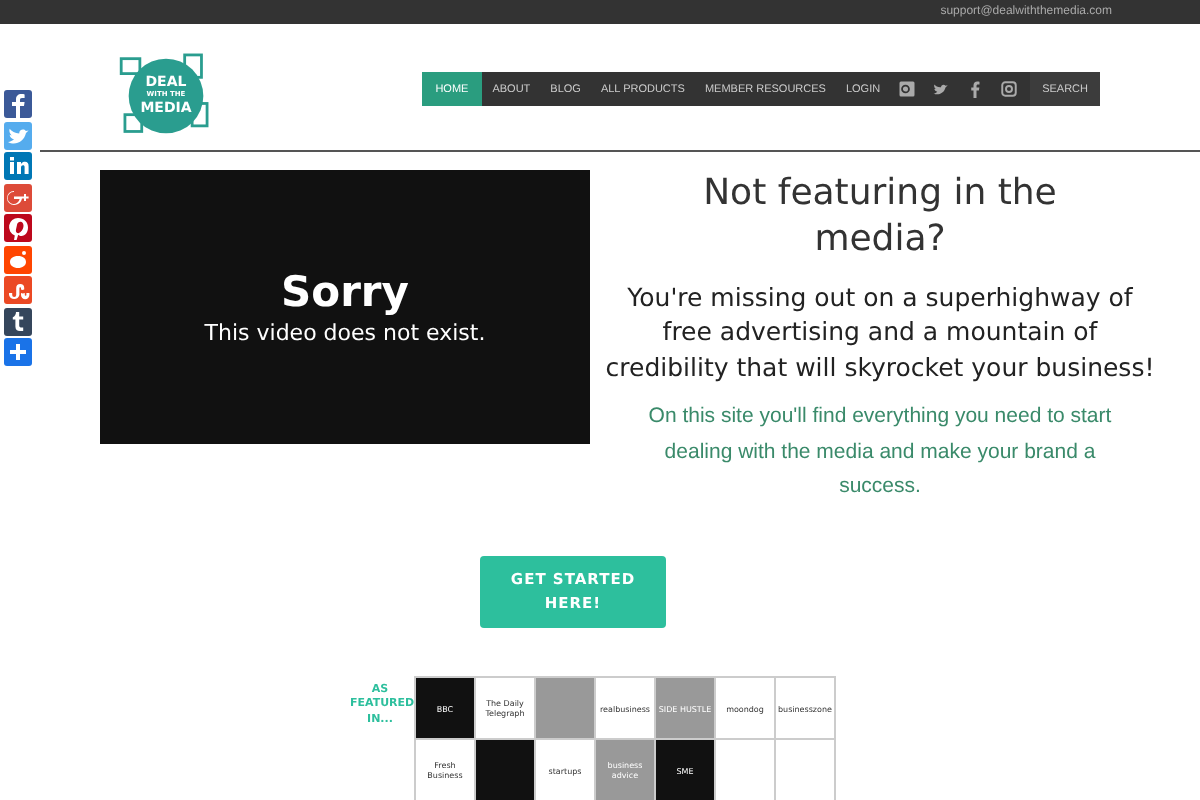 Image resolution: width=1200 pixels, height=800 pixels. I want to click on hero-subheading: You're missing out on a superhighway of free advertising and a mountain of credibility that will skyrocket your business!, so click(880, 332).